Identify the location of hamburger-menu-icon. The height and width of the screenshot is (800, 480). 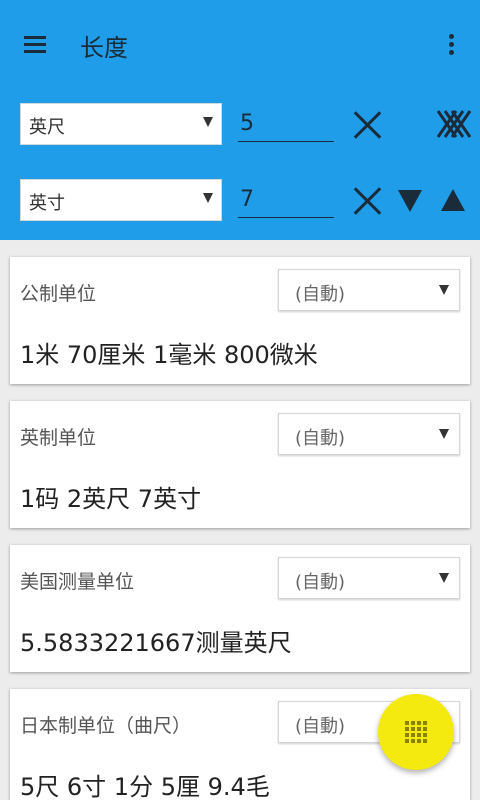
(35, 45).